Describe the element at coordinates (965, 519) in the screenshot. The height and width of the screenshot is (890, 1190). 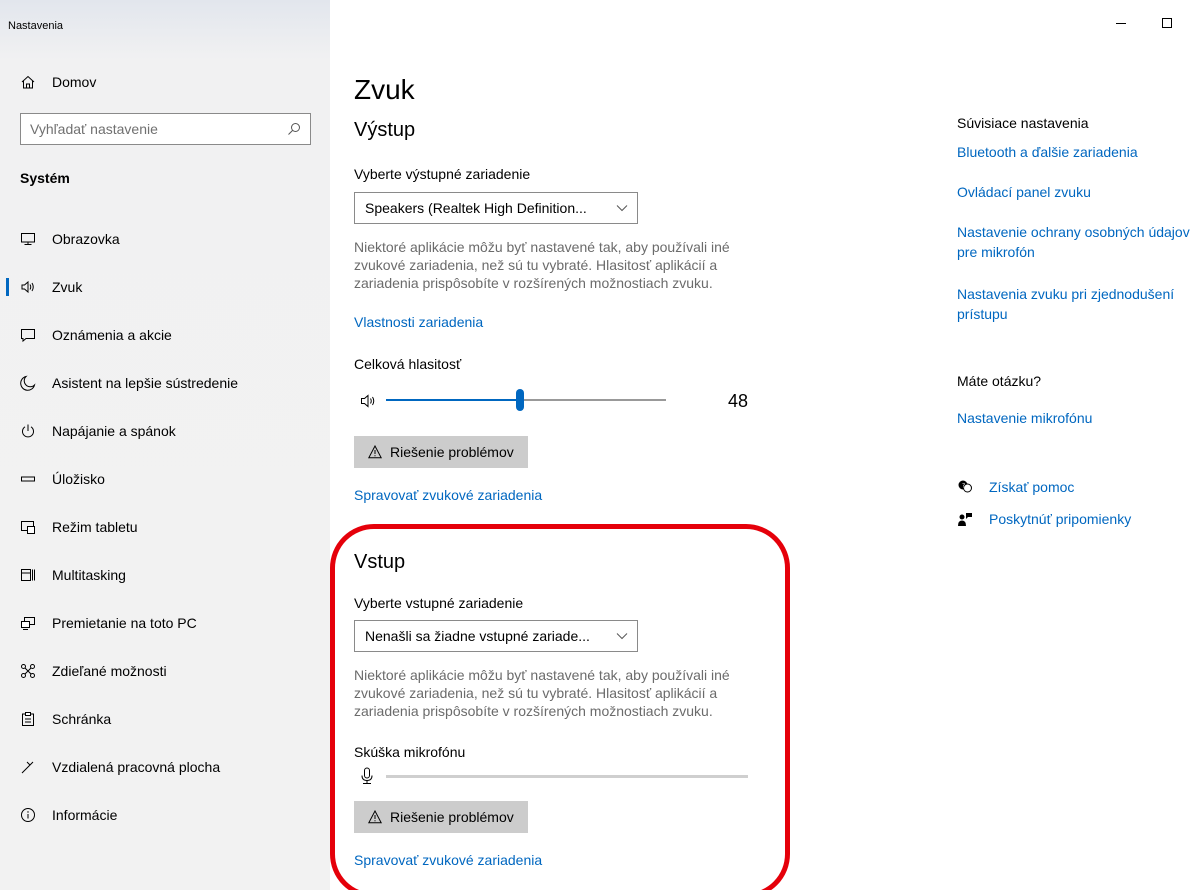
I see `feedback-icon` at that location.